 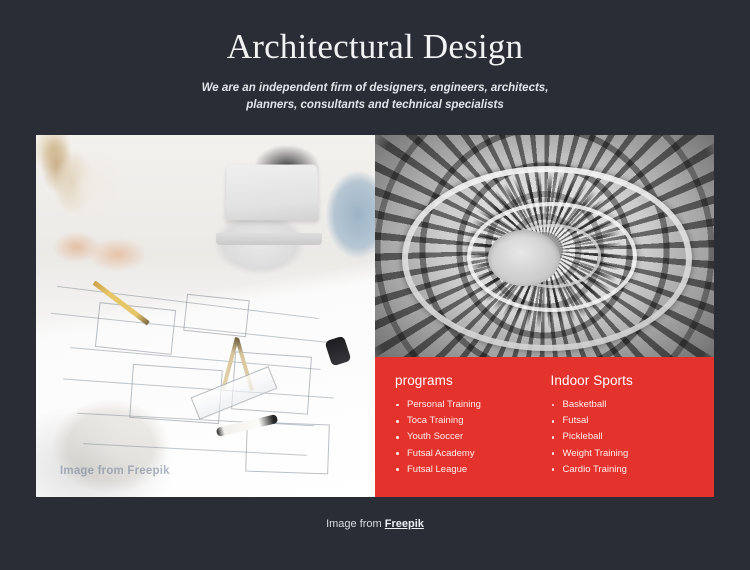 I want to click on list-item: Youth Soccer, so click(x=467, y=437).